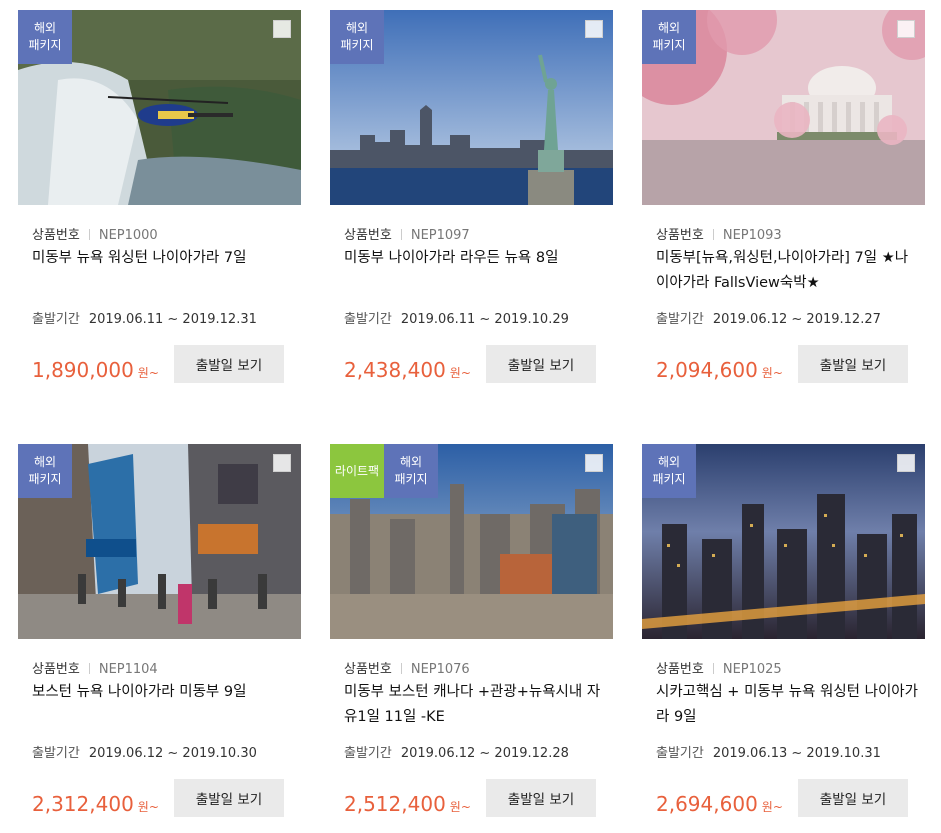  I want to click on product-price: 2,694,600 원~, so click(719, 805).